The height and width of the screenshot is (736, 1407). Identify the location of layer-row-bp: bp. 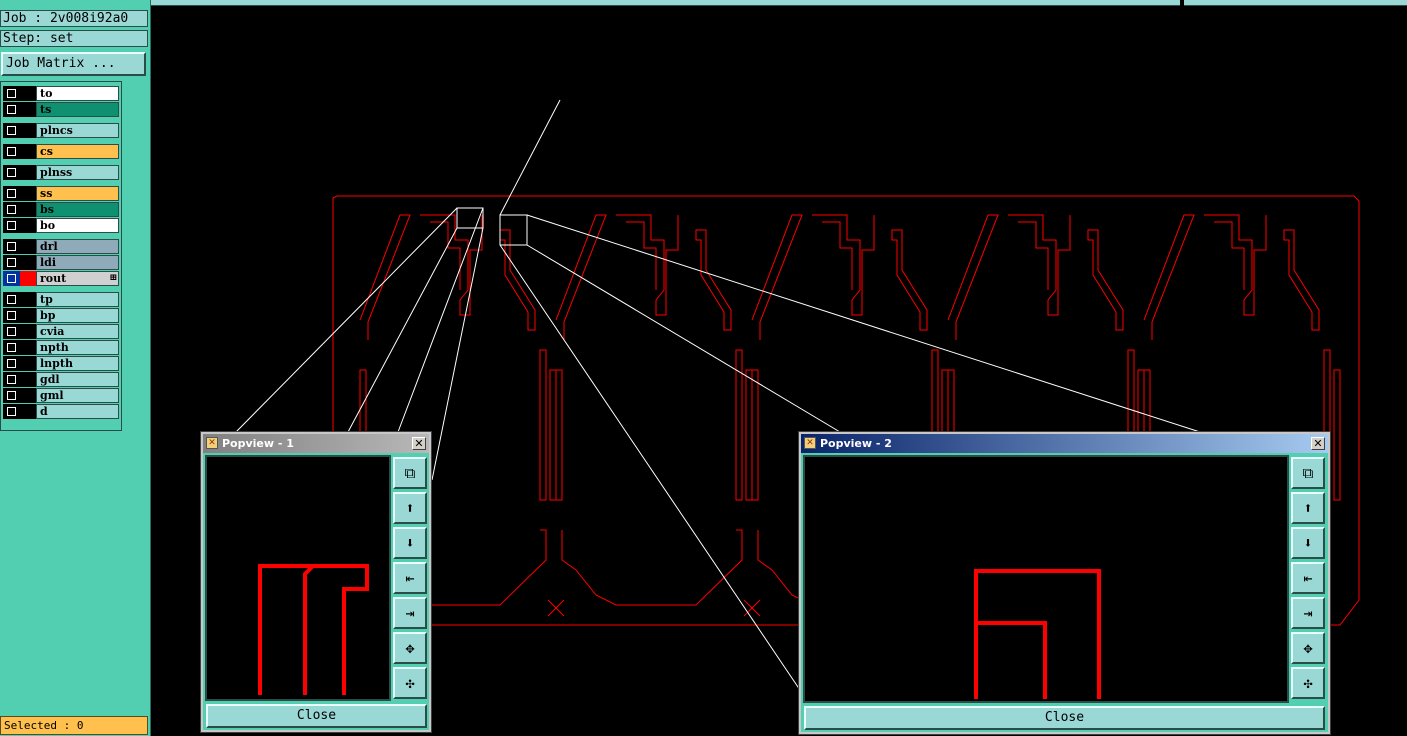
(61, 315).